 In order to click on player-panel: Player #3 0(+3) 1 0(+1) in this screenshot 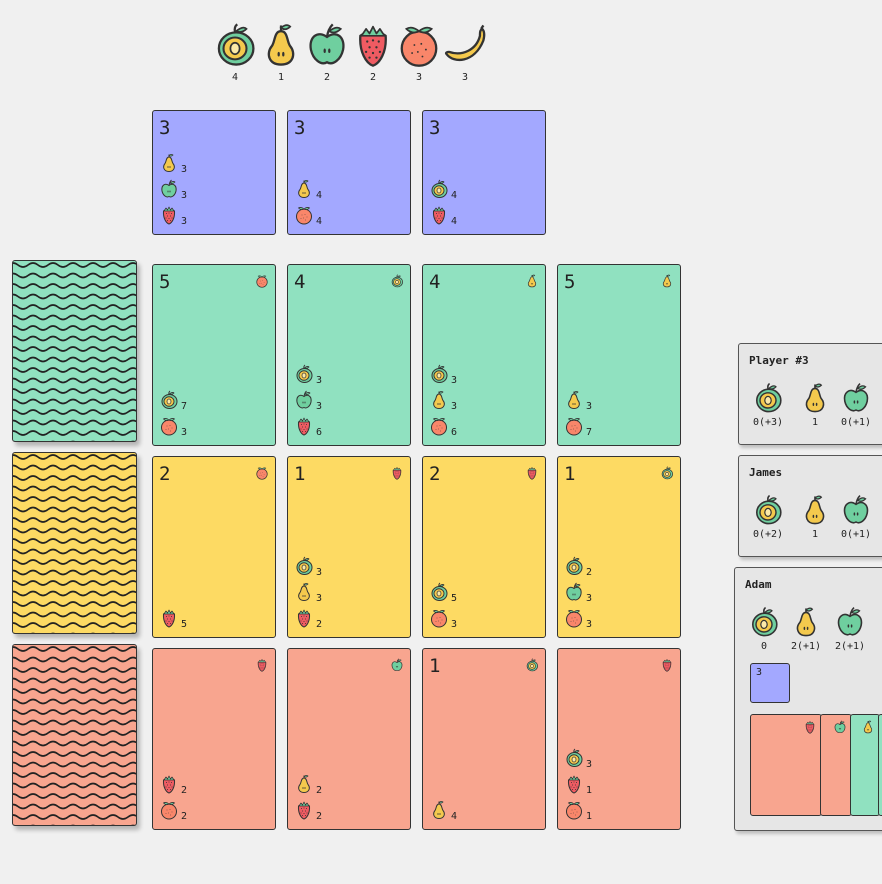, I will do `click(810, 394)`.